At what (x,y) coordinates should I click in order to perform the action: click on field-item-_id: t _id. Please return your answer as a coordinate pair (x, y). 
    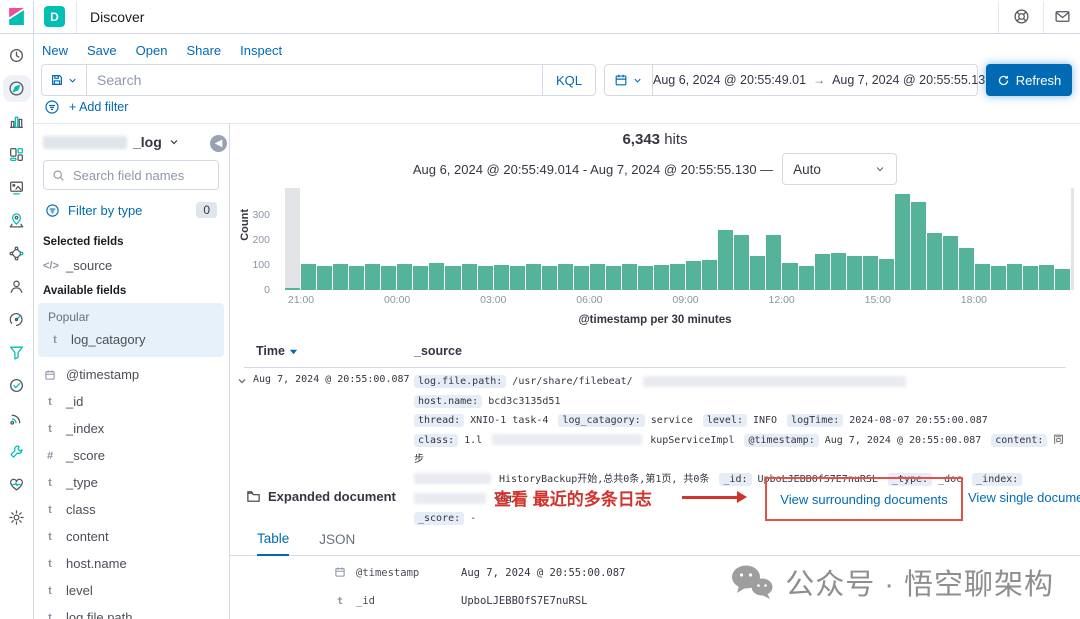
    Looking at the image, I should click on (131, 401).